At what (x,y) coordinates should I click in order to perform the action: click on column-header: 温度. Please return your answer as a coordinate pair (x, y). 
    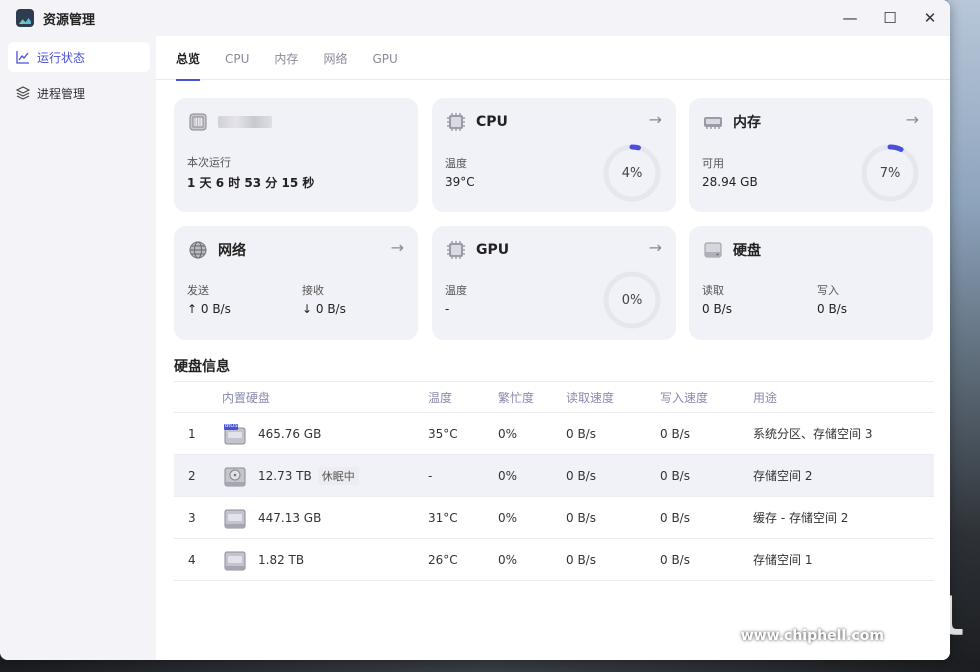
    Looking at the image, I should click on (440, 397).